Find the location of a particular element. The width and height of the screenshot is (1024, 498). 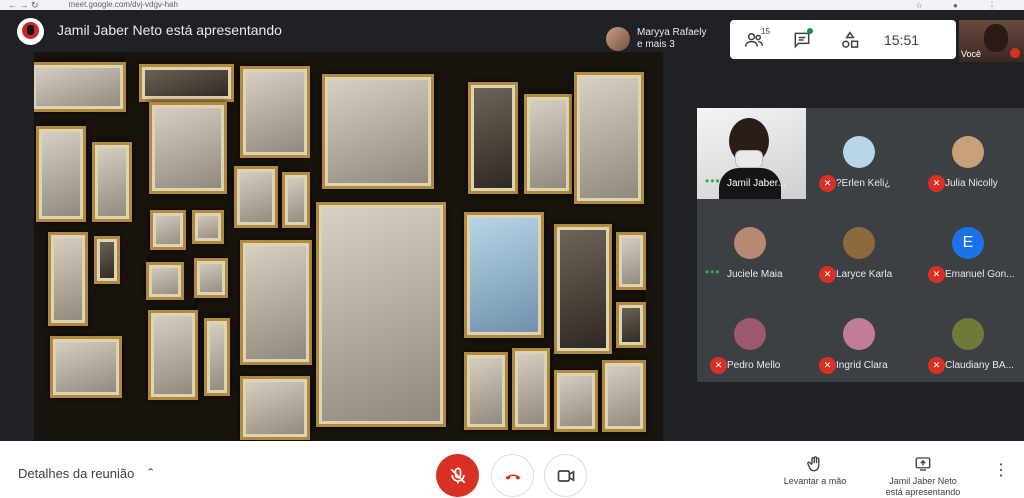

address-bar: meet.google.com/dvj-vdgv-hah is located at coordinates (123, 5).